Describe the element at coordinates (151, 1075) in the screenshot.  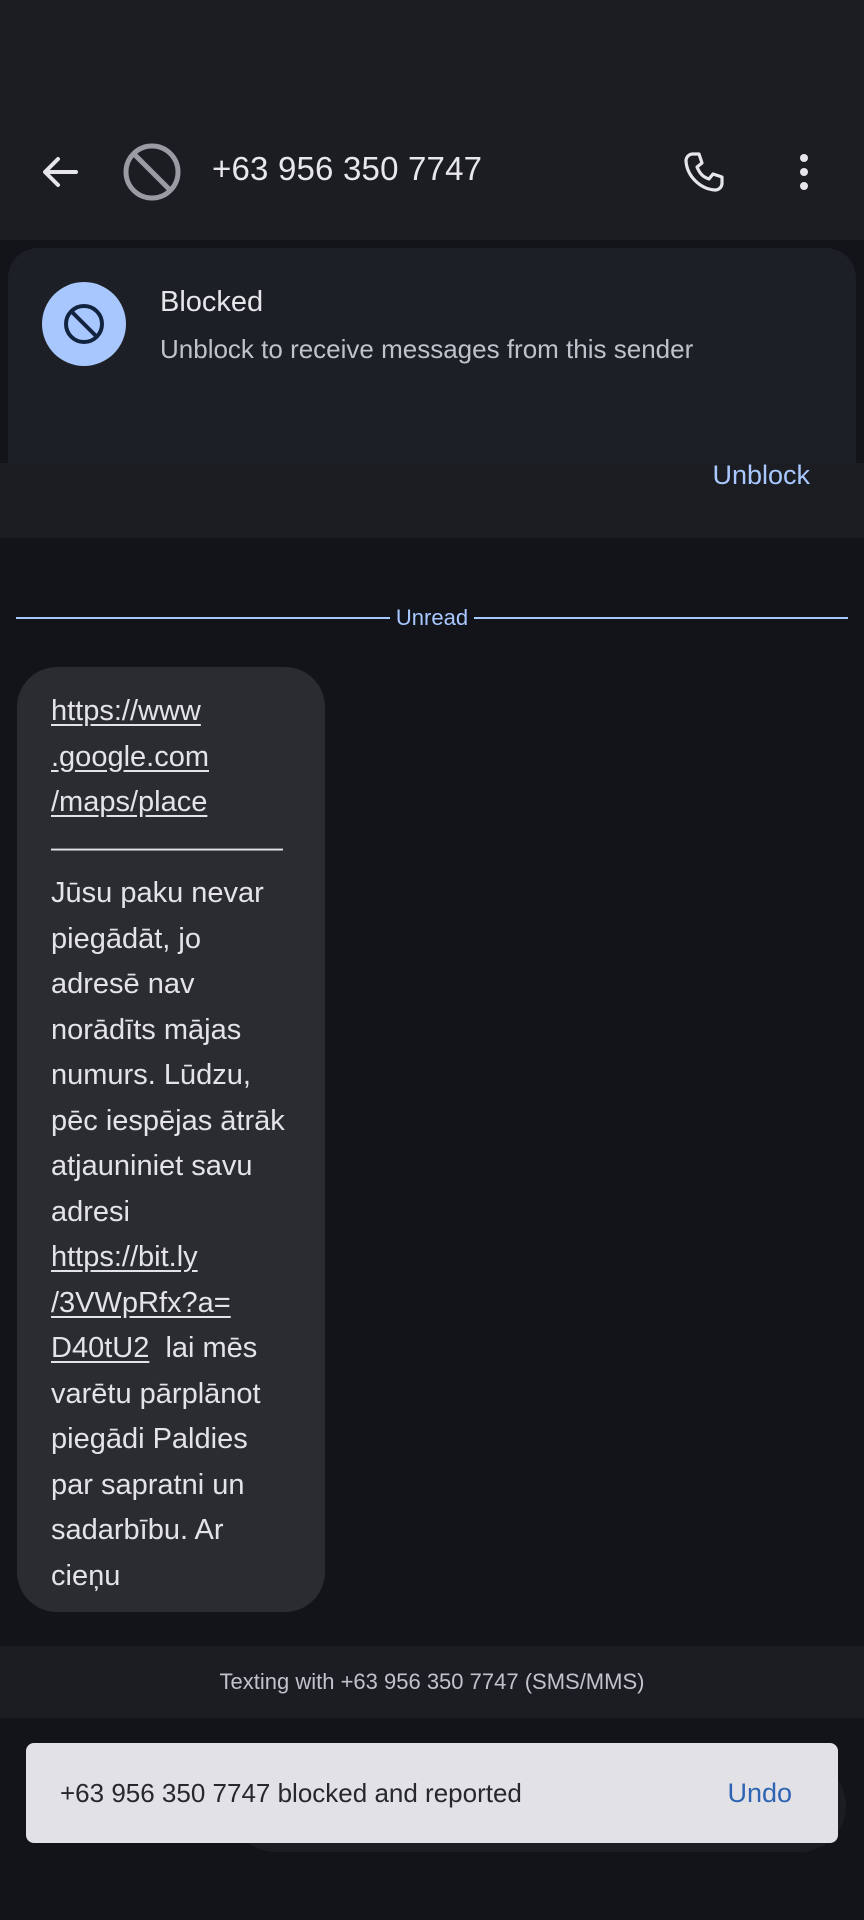
I see `message-text: numurs. Lūdzu,` at that location.